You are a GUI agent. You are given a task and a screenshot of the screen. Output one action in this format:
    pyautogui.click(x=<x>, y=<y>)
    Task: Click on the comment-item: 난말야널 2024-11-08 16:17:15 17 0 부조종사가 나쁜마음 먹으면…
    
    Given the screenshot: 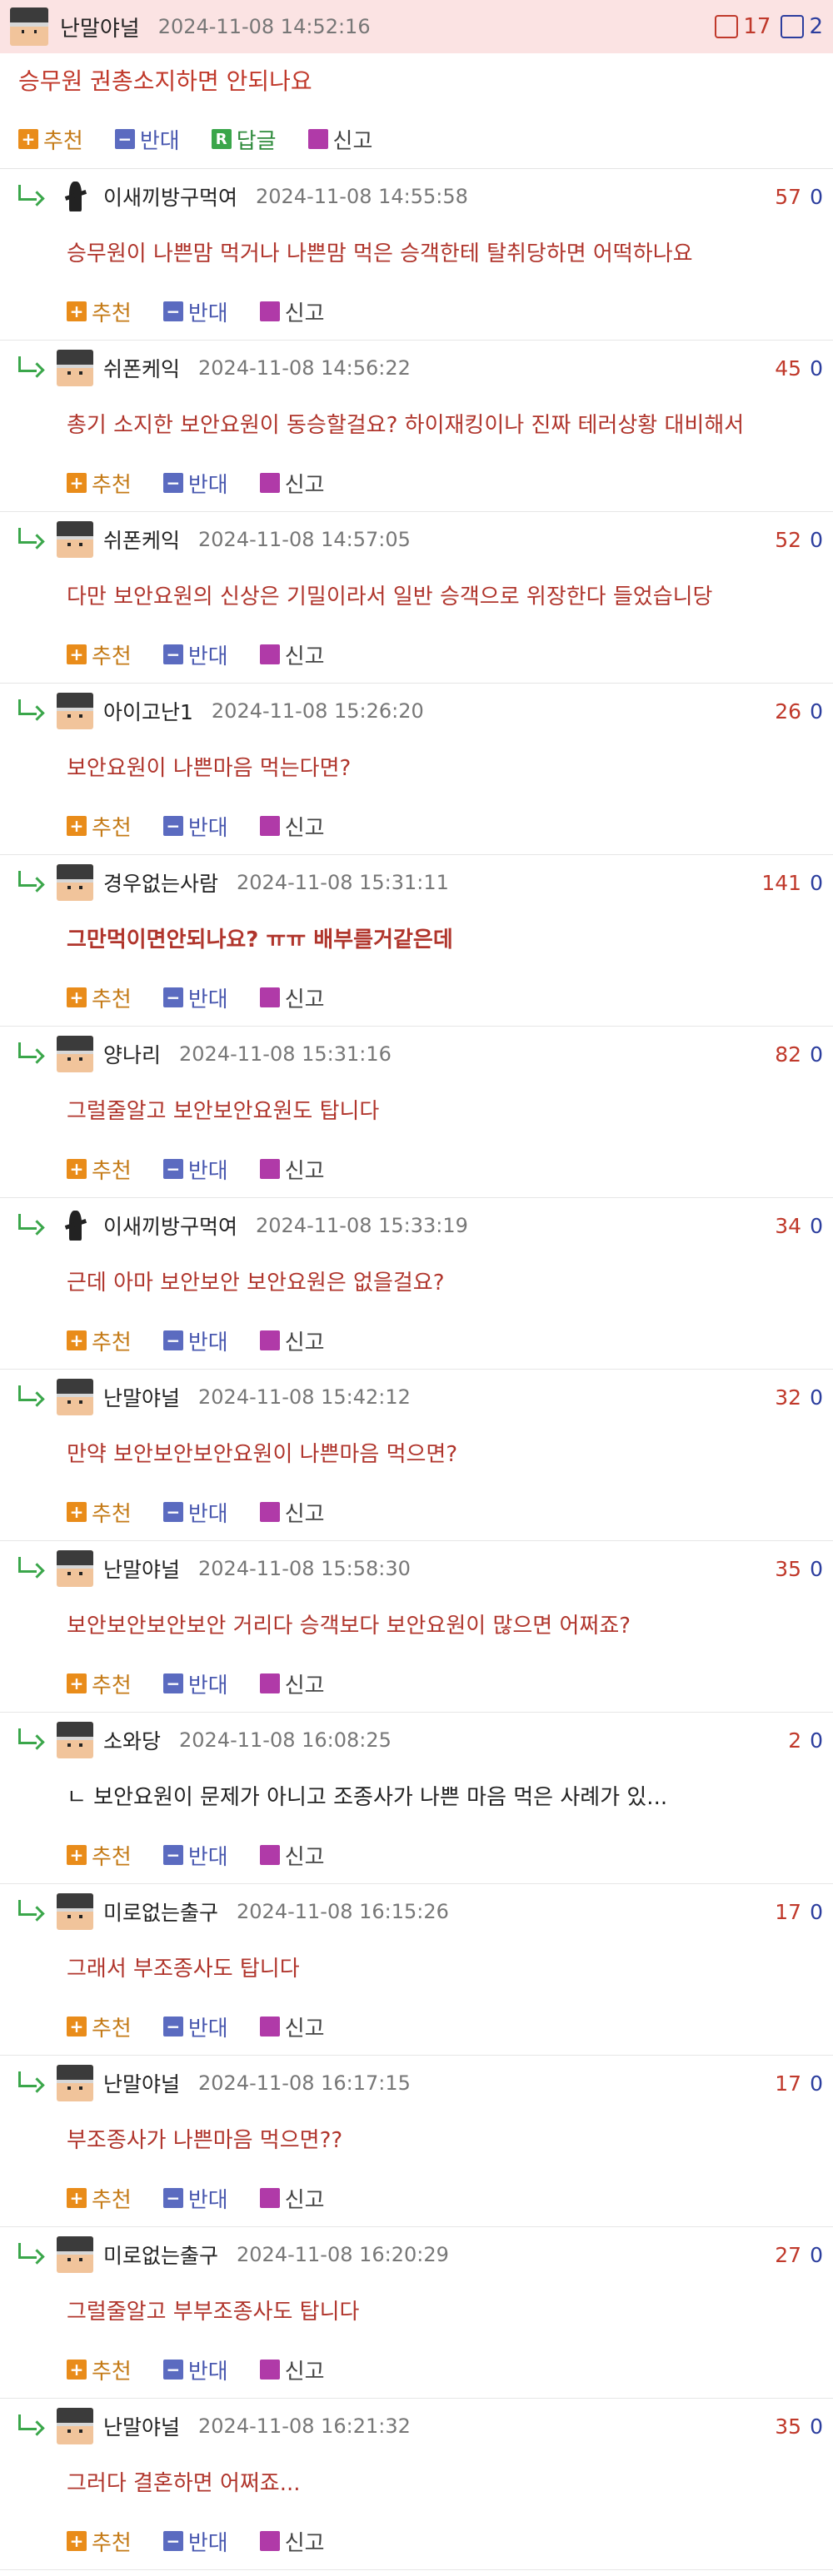 What is the action you would take?
    pyautogui.click(x=416, y=2141)
    